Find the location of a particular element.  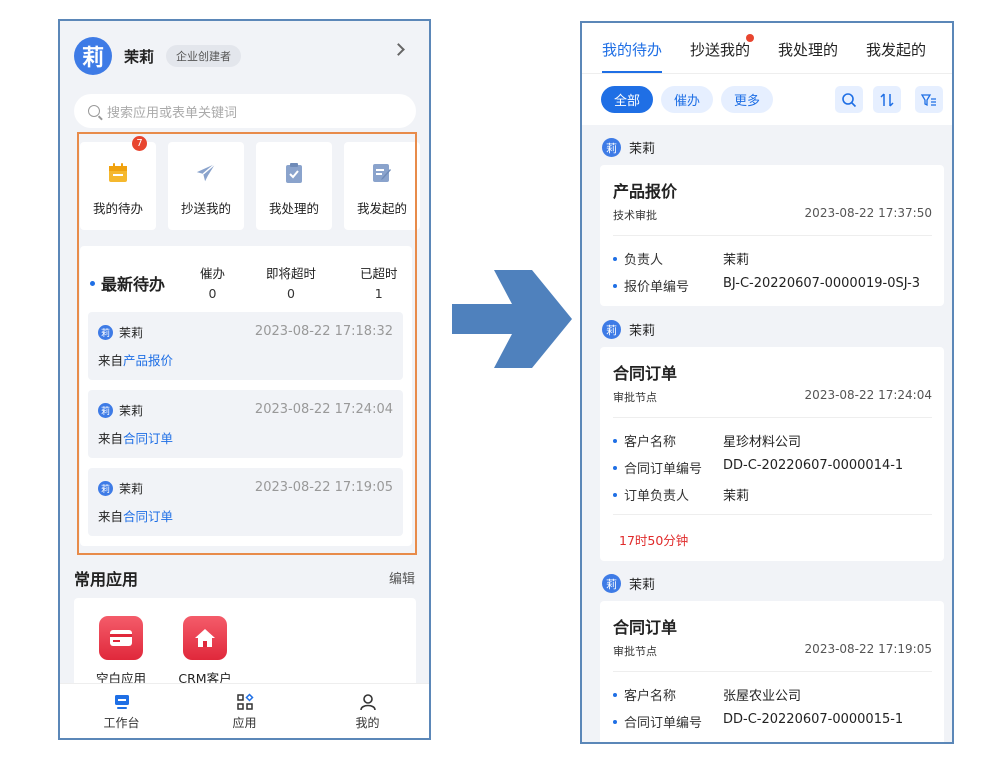

group-user-name: 茉莉 is located at coordinates (642, 149).